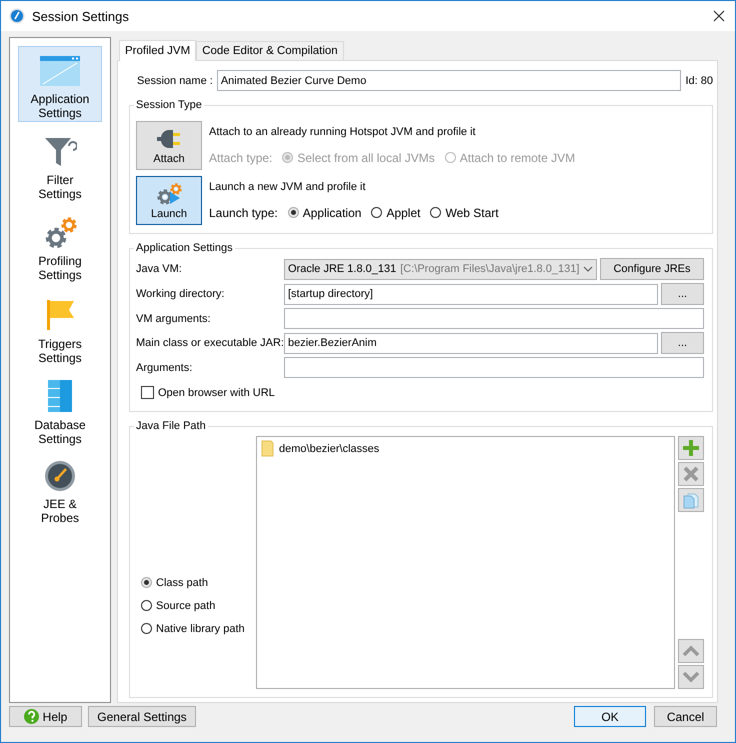  I want to click on app-icon, so click(17, 16).